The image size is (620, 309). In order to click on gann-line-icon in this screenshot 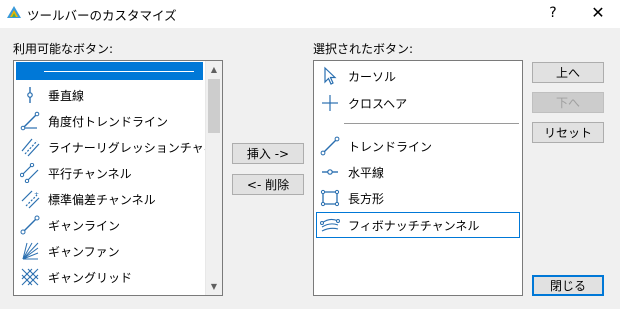, I will do `click(30, 225)`.